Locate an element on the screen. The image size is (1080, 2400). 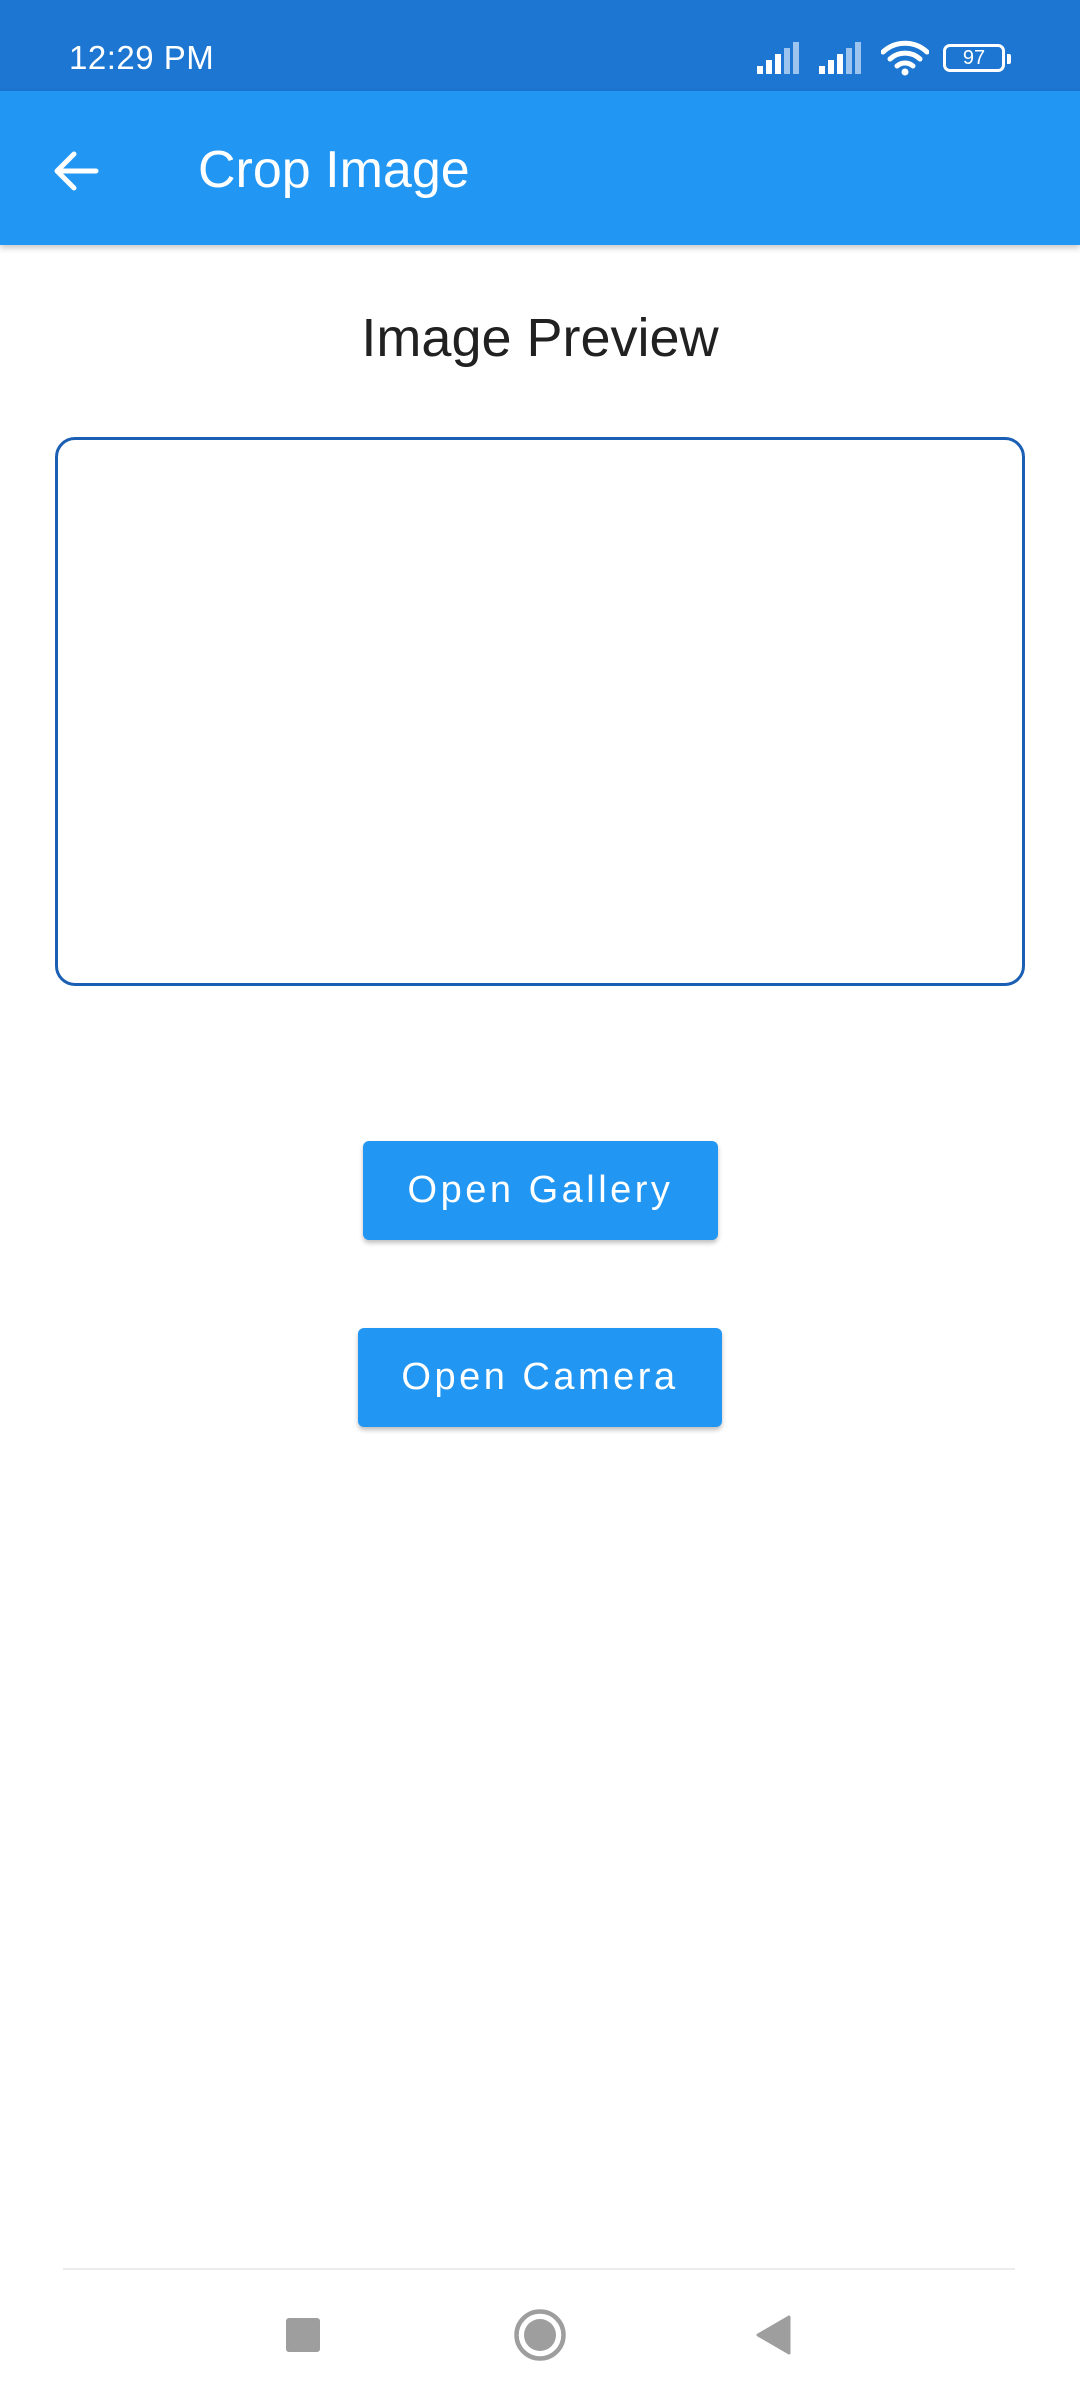
system-back-button is located at coordinates (773, 2337).